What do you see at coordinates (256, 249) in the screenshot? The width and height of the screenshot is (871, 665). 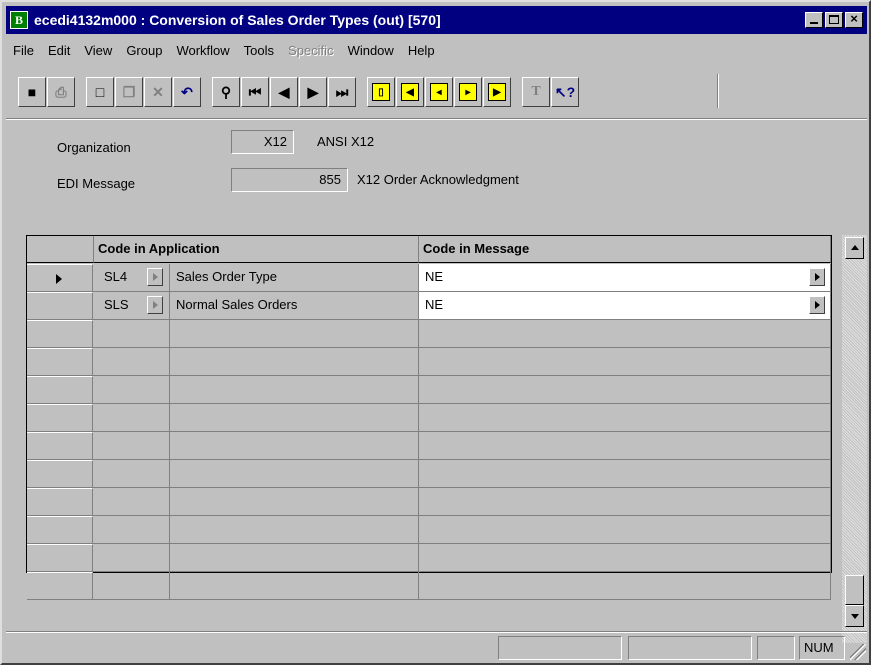 I see `header-code-in-application: Code in Application` at bounding box center [256, 249].